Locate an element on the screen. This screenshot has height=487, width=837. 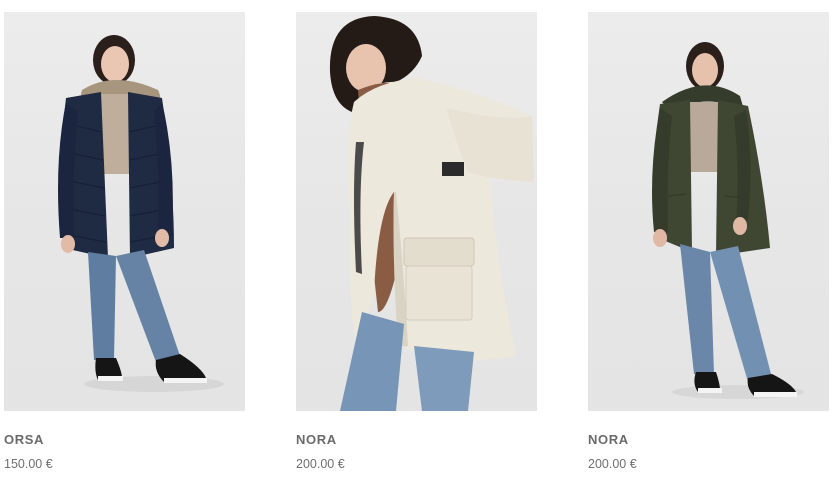
product-price: 150.00 € is located at coordinates (28, 464).